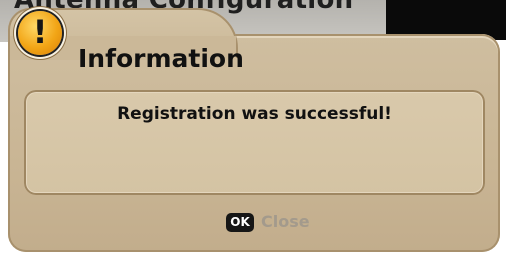 This screenshot has height=256, width=506. What do you see at coordinates (240, 222) in the screenshot?
I see `ok-key-badge: OK` at bounding box center [240, 222].